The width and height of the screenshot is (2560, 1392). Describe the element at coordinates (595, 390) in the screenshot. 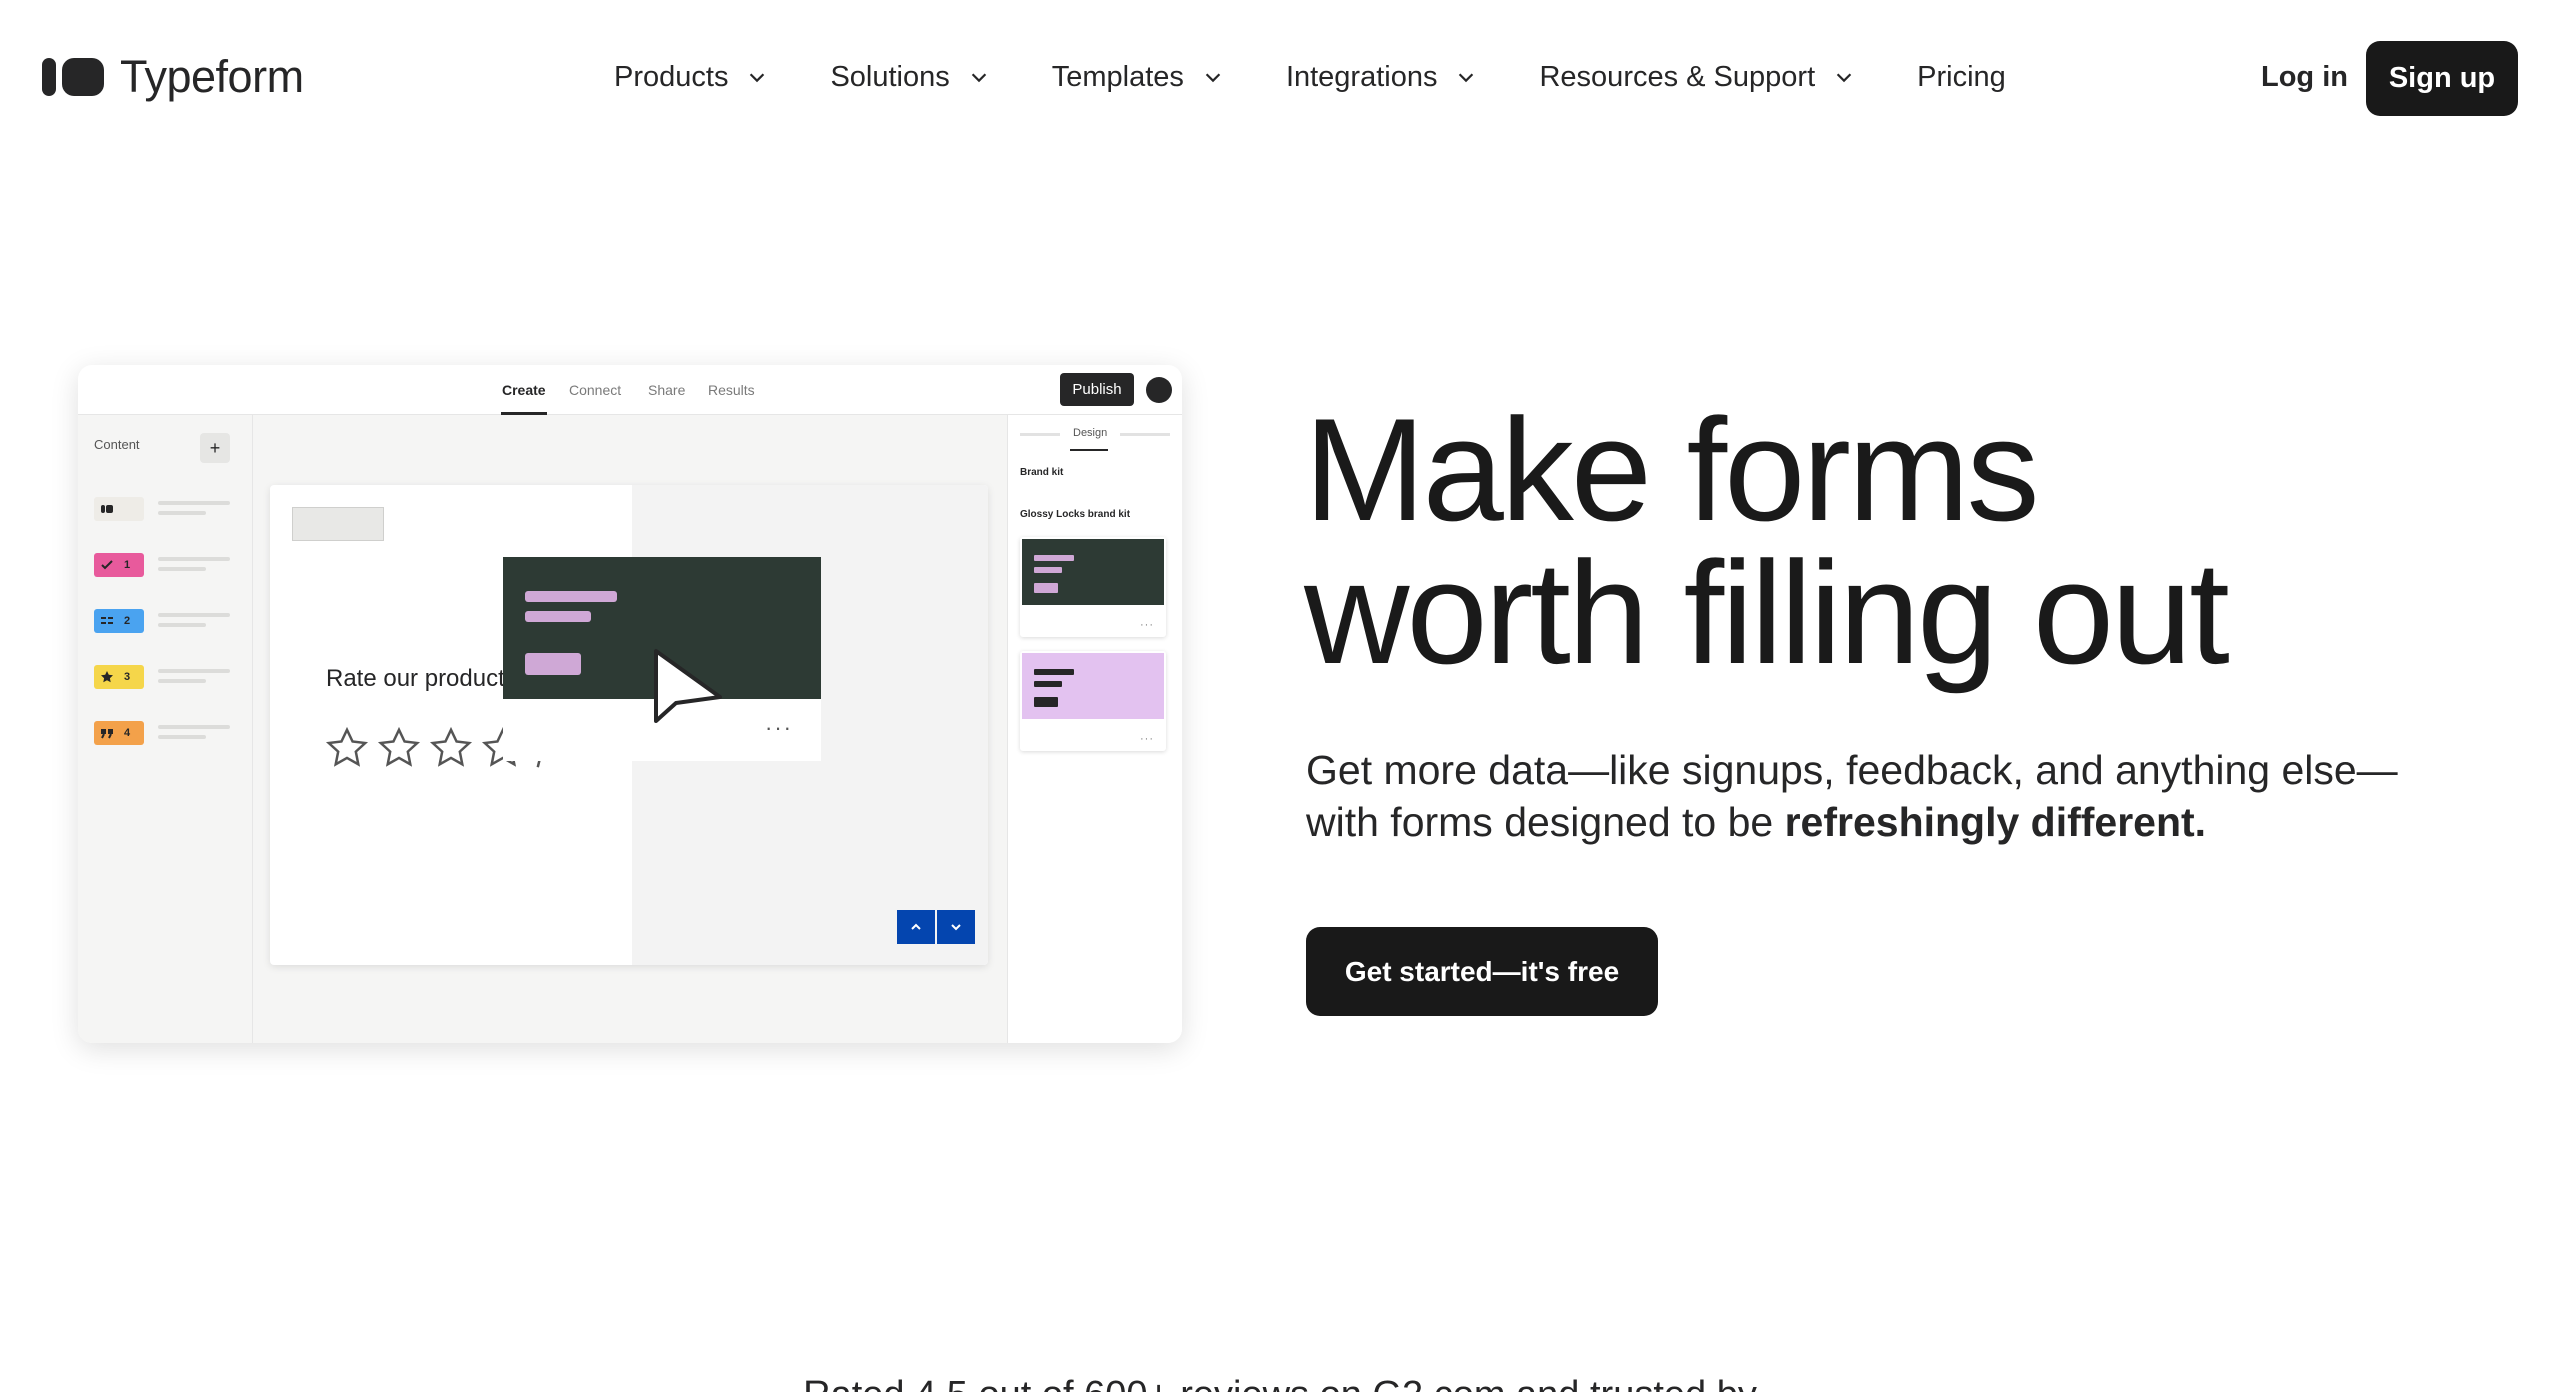

I see `tab-connect: Connect` at that location.